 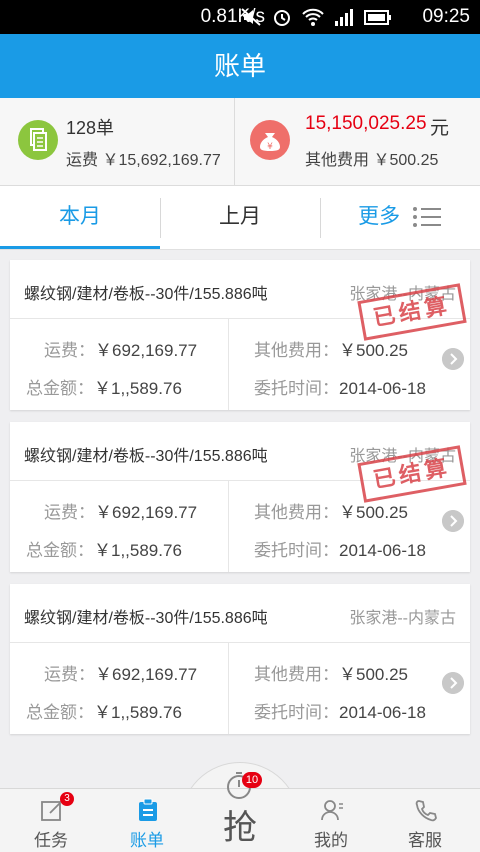 What do you see at coordinates (51, 840) in the screenshot?
I see `nav-tasks-label: 任务` at bounding box center [51, 840].